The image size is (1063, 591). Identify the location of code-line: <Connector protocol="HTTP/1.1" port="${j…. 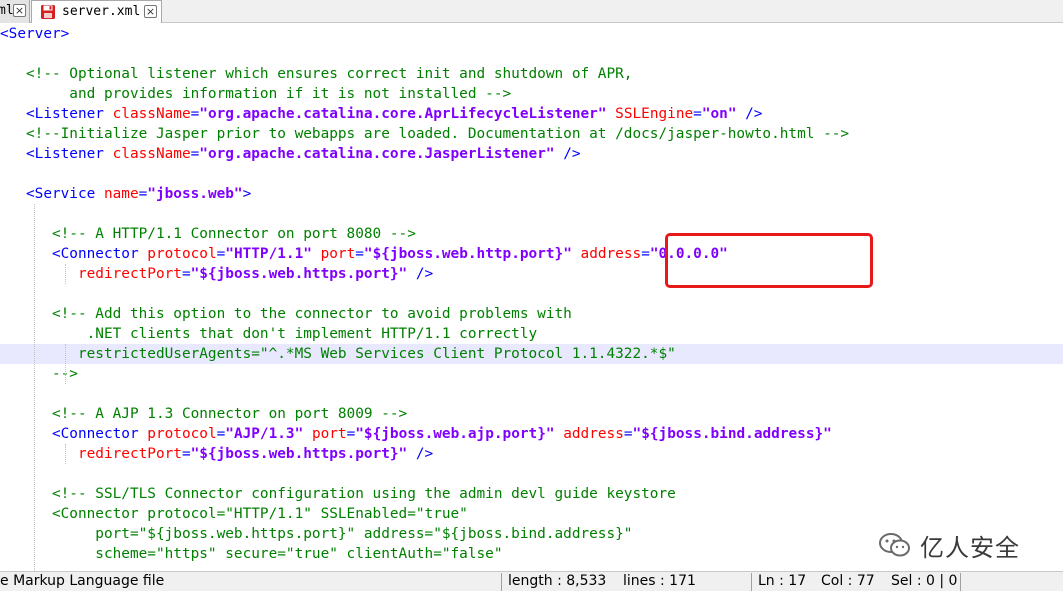
(531, 254).